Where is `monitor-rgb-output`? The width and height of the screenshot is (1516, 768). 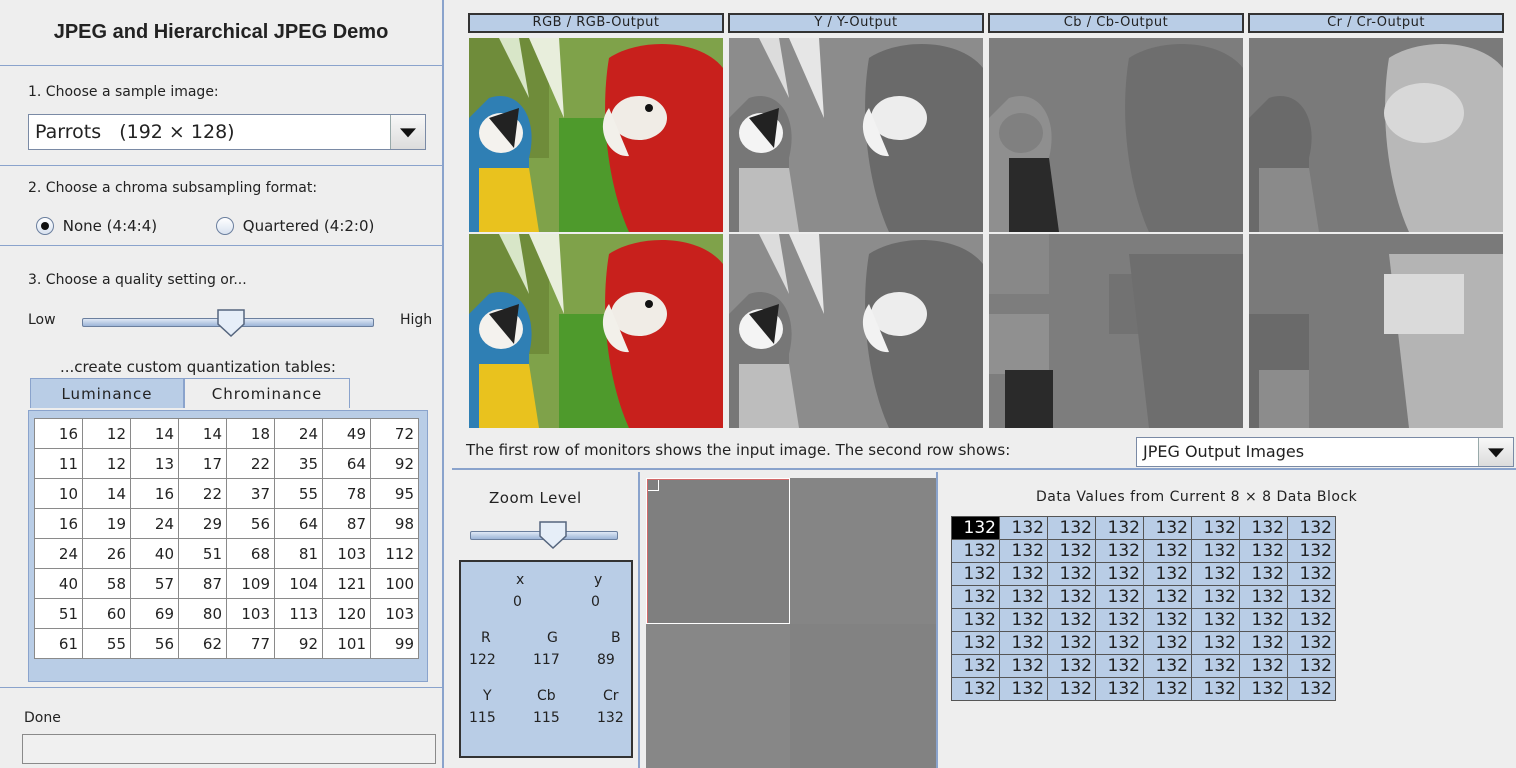
monitor-rgb-output is located at coordinates (596, 331).